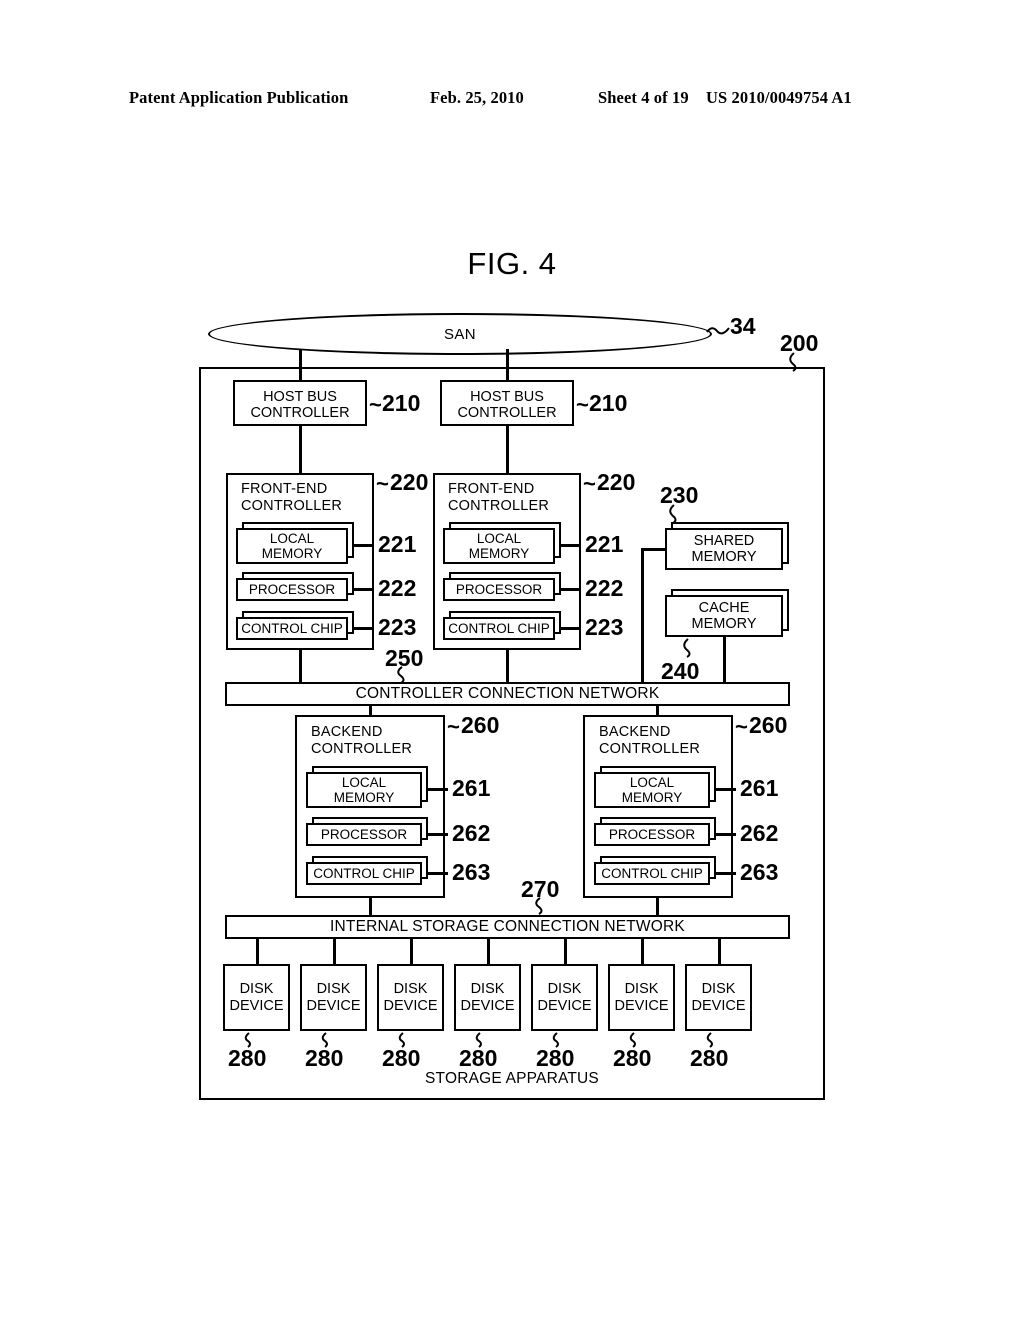 This screenshot has width=1024, height=1320. I want to click on controller-network-label: CONTROLLER CONNECTION NETWORK, so click(507, 693).